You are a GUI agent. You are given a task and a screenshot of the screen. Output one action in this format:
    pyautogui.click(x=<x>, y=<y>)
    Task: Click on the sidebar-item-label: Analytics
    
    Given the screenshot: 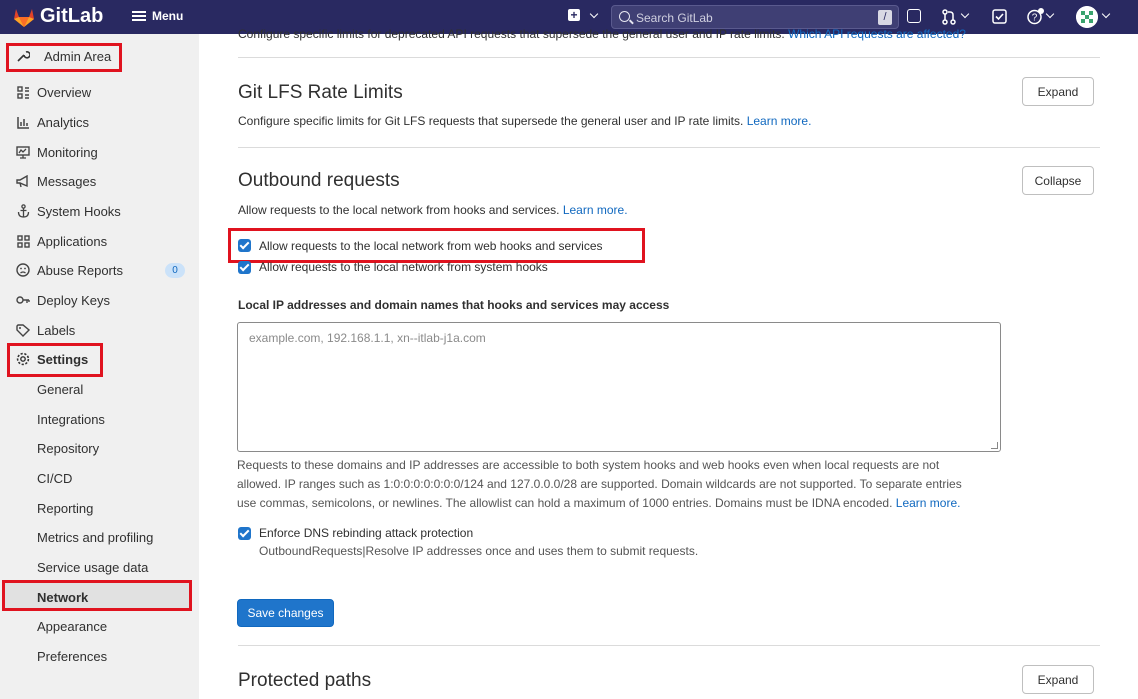 What is the action you would take?
    pyautogui.click(x=63, y=122)
    